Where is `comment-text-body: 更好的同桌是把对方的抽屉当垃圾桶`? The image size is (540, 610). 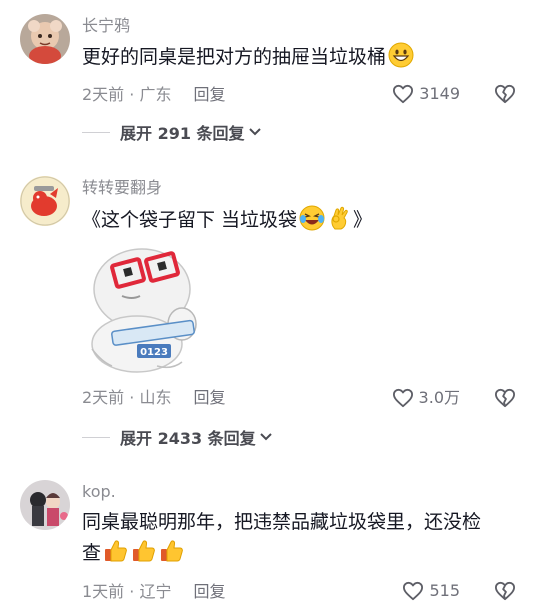 comment-text-body: 更好的同桌是把对方的抽屉当垃圾桶 is located at coordinates (234, 57).